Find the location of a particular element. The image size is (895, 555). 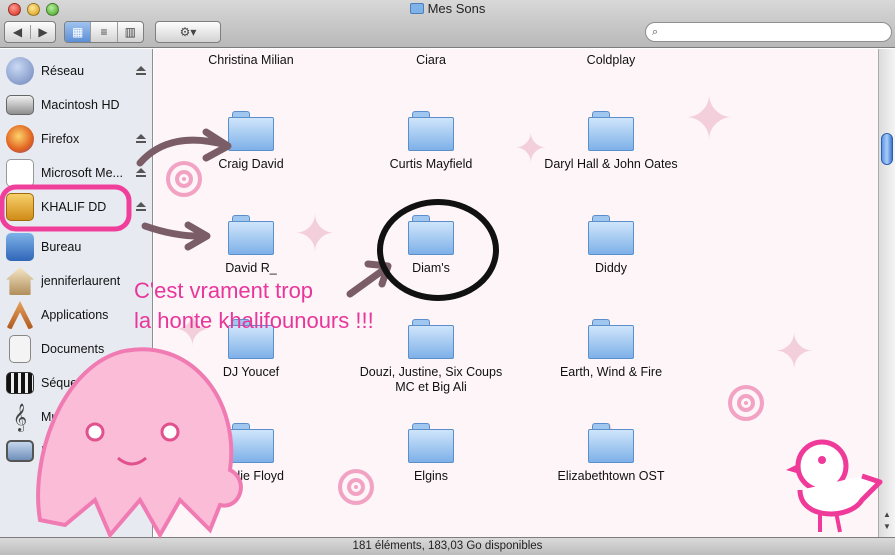

back-button: ◀ is located at coordinates (17, 32).